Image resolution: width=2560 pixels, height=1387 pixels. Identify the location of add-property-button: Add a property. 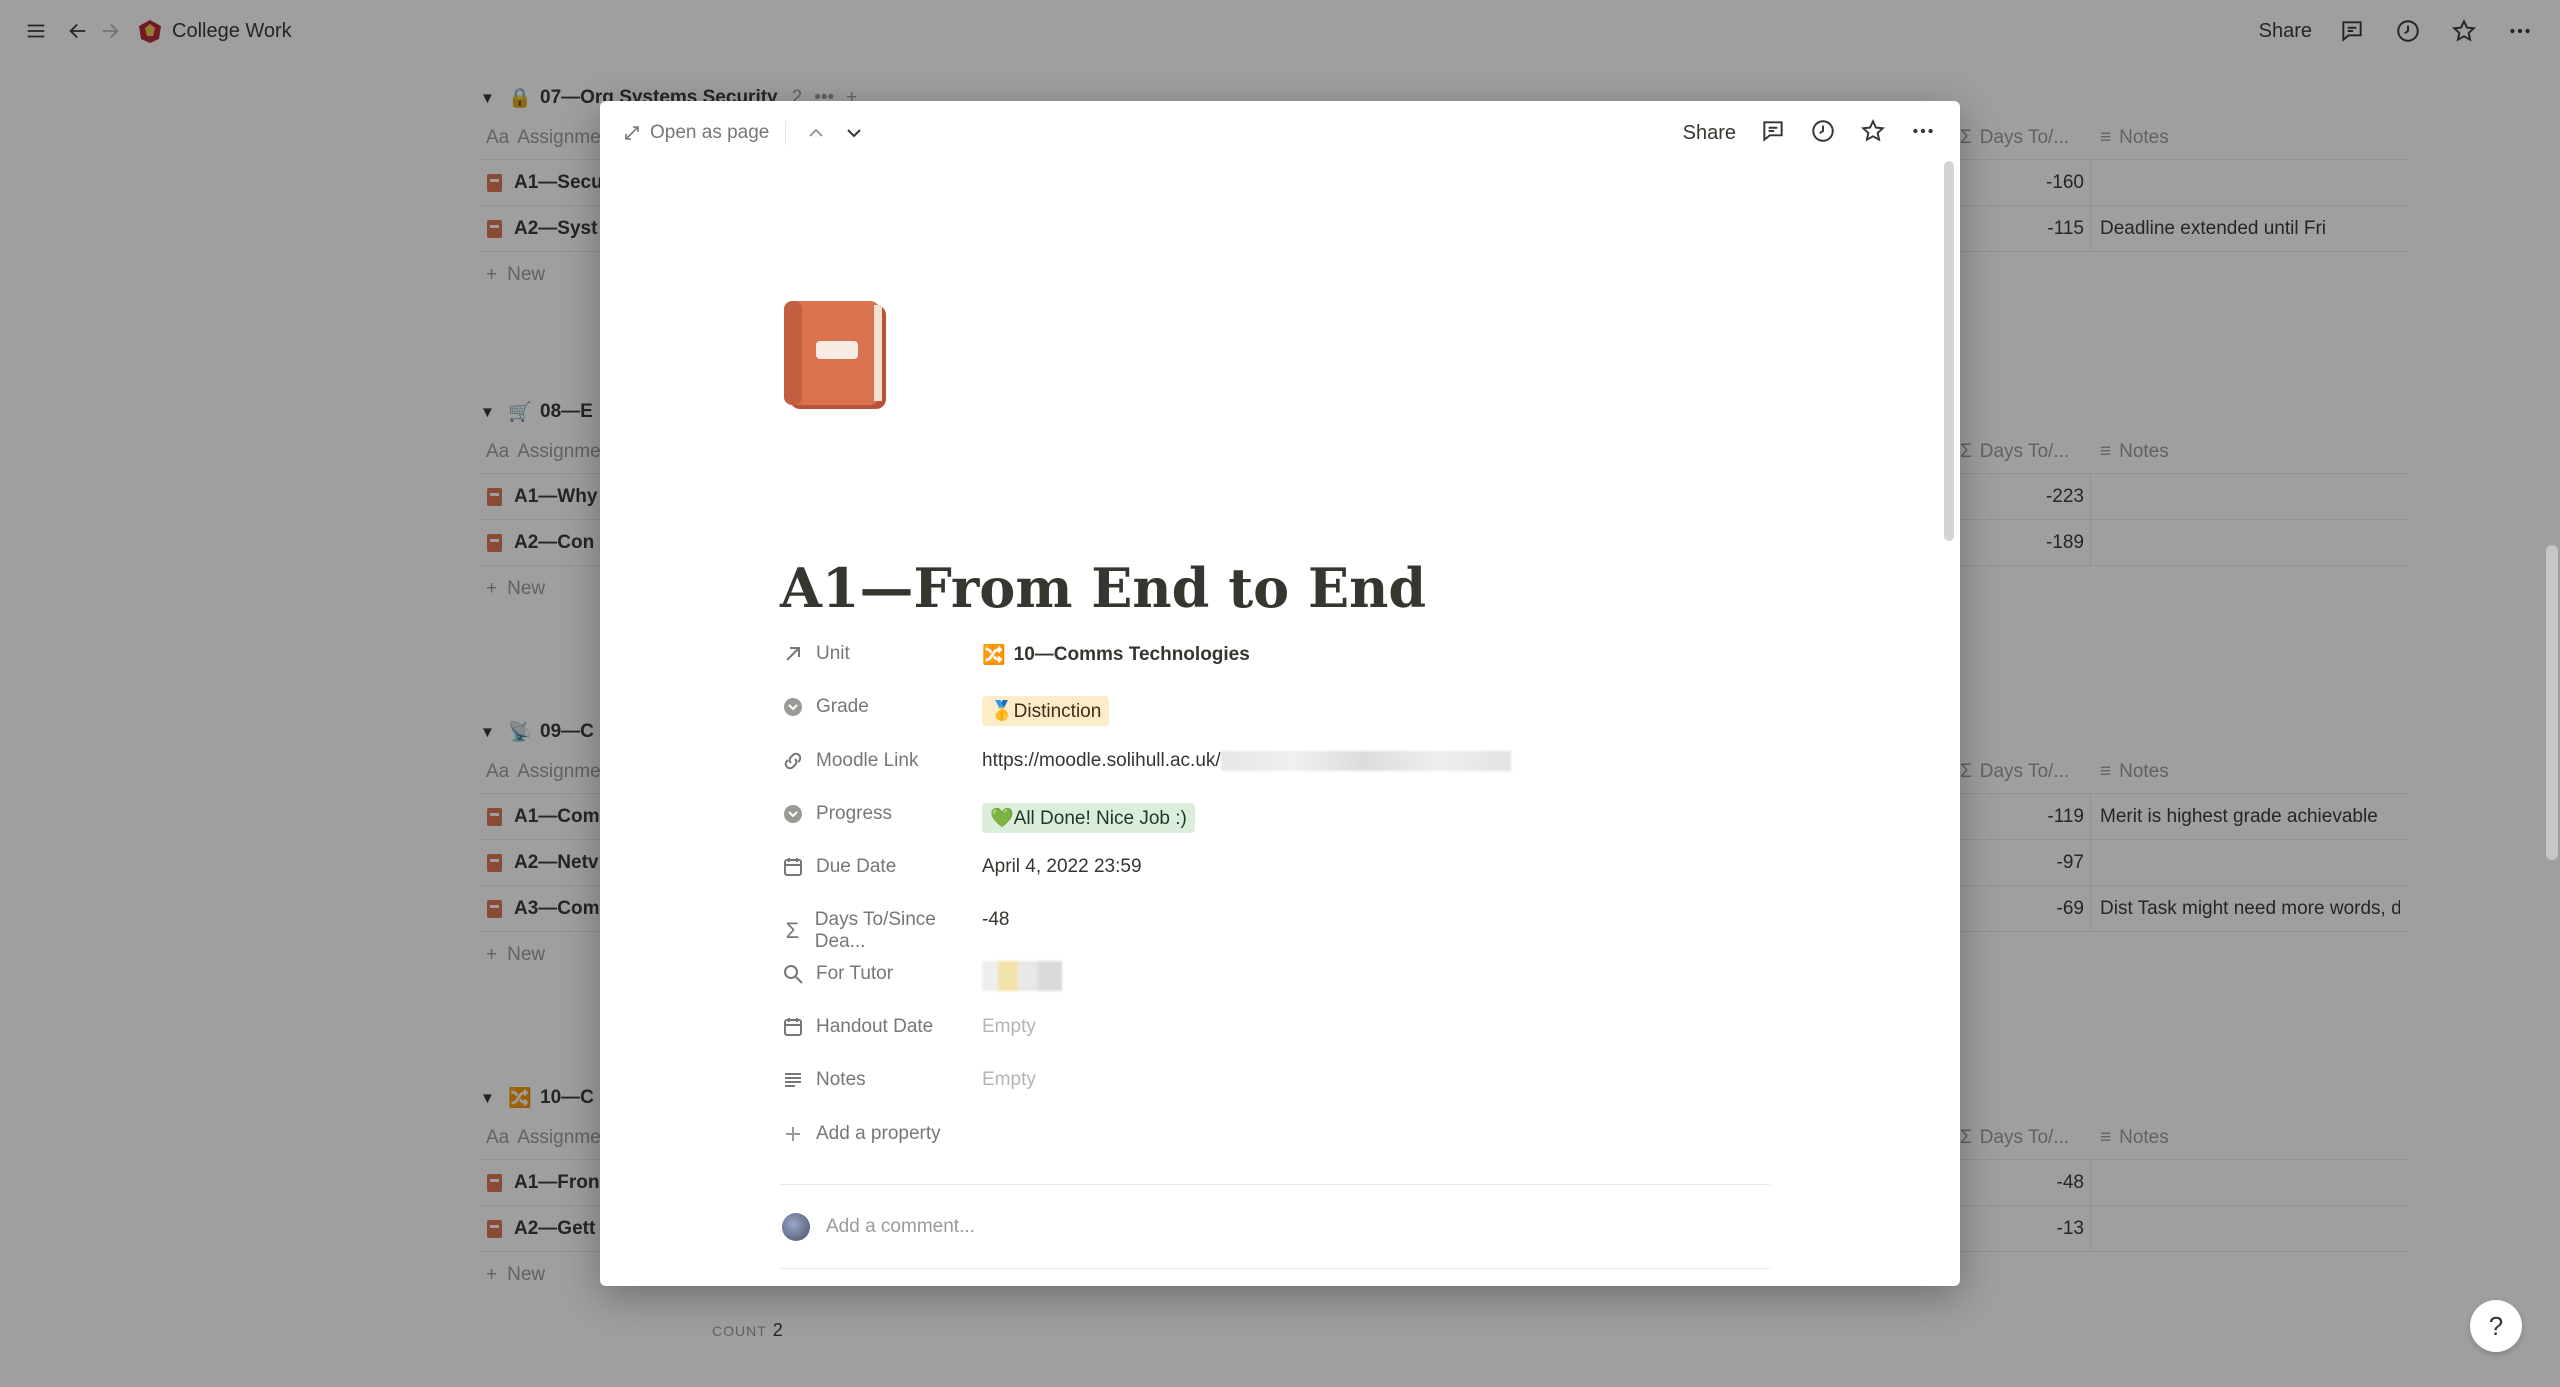
(1282, 1137).